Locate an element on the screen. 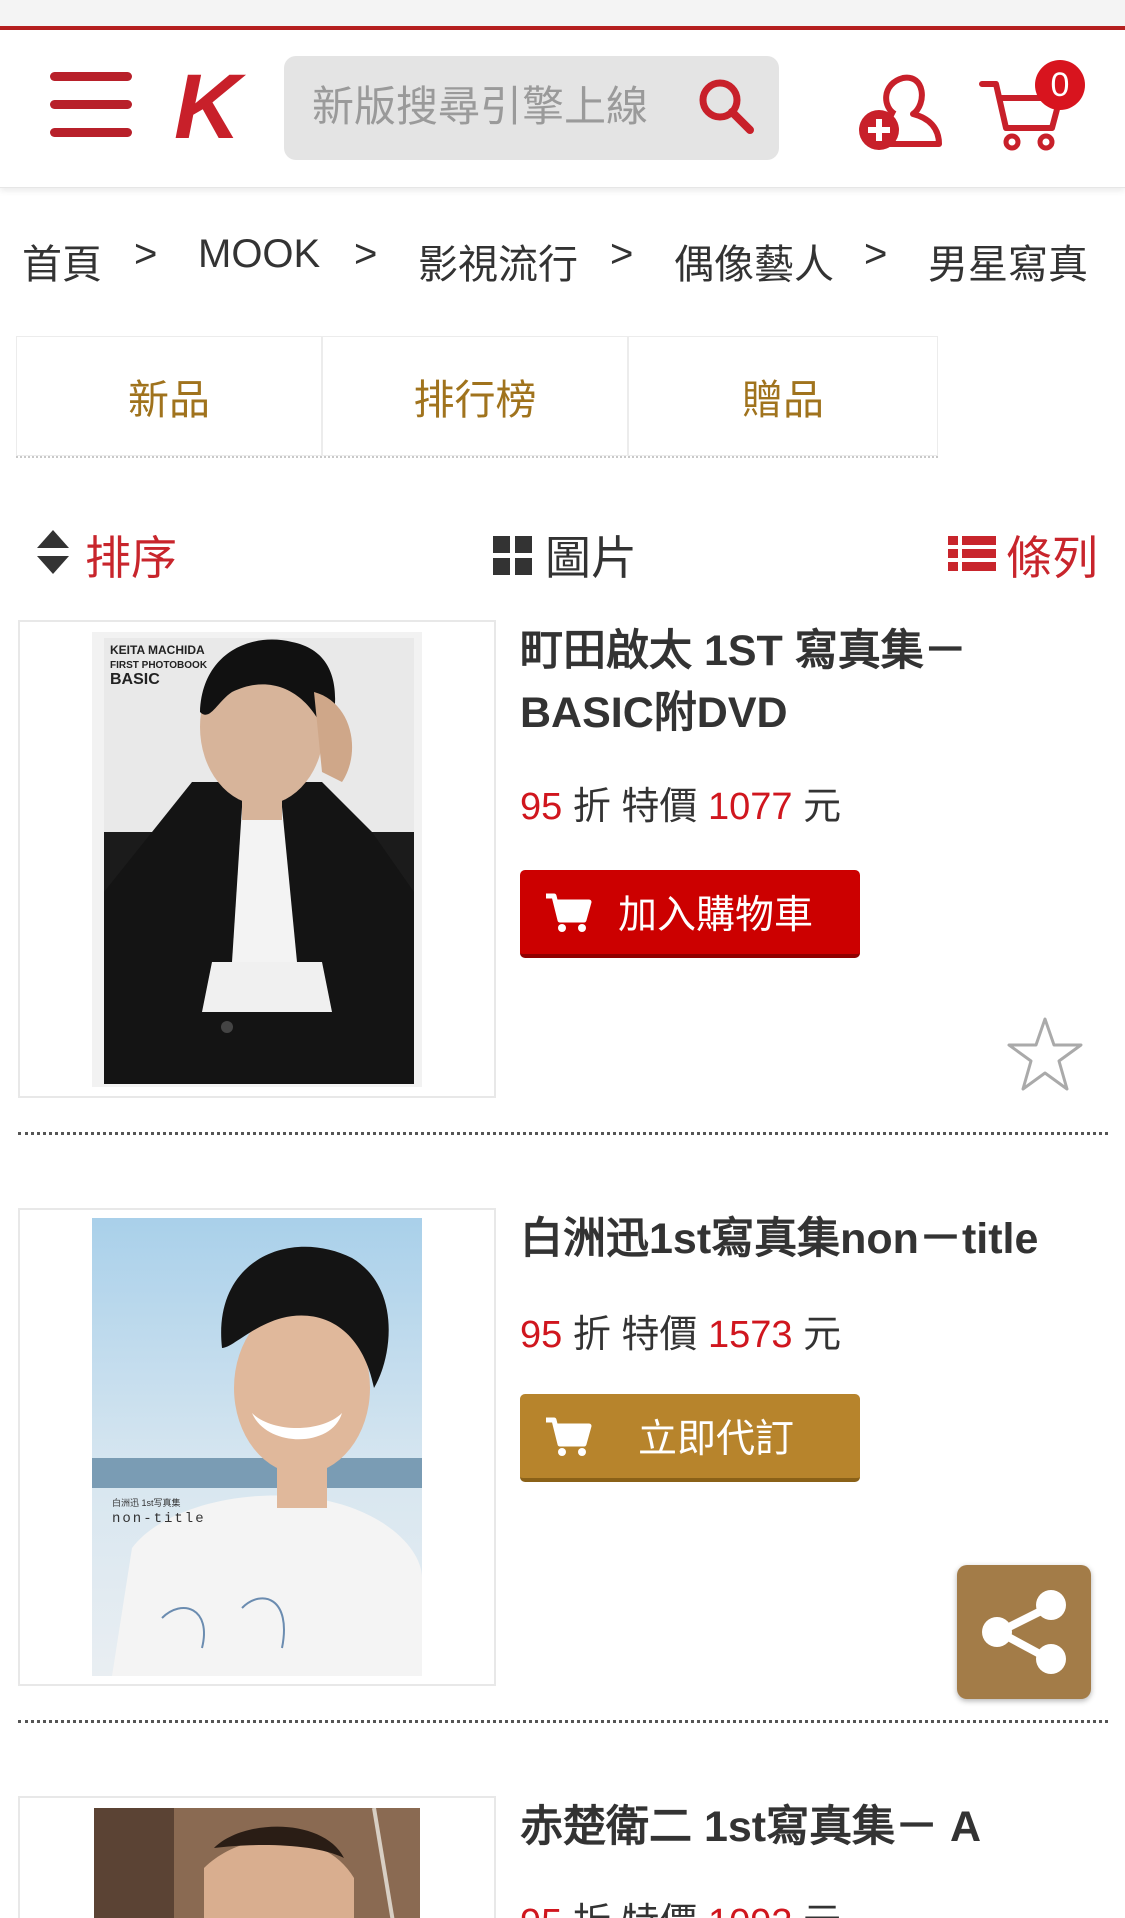 This screenshot has width=1125, height=1918. add-to-cart-label: 加入購物車 is located at coordinates (716, 915).